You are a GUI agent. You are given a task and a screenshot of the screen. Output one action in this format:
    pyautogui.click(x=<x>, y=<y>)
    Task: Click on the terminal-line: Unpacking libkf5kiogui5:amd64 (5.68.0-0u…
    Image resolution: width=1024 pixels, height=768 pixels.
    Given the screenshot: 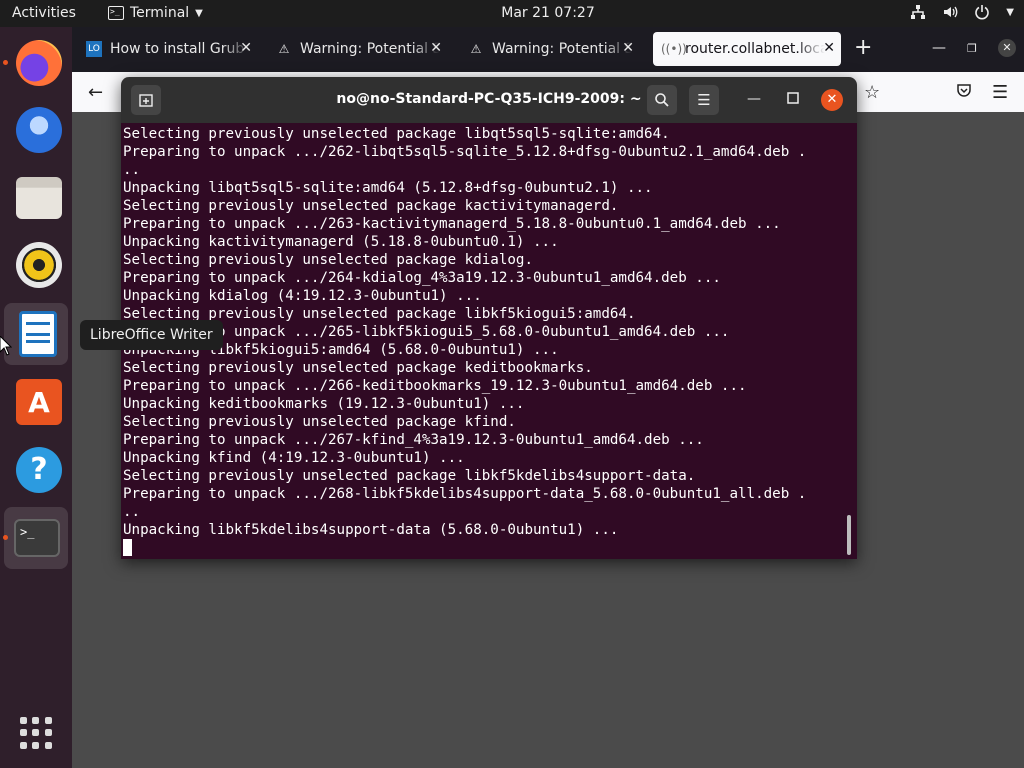 What is the action you would take?
    pyautogui.click(x=341, y=350)
    